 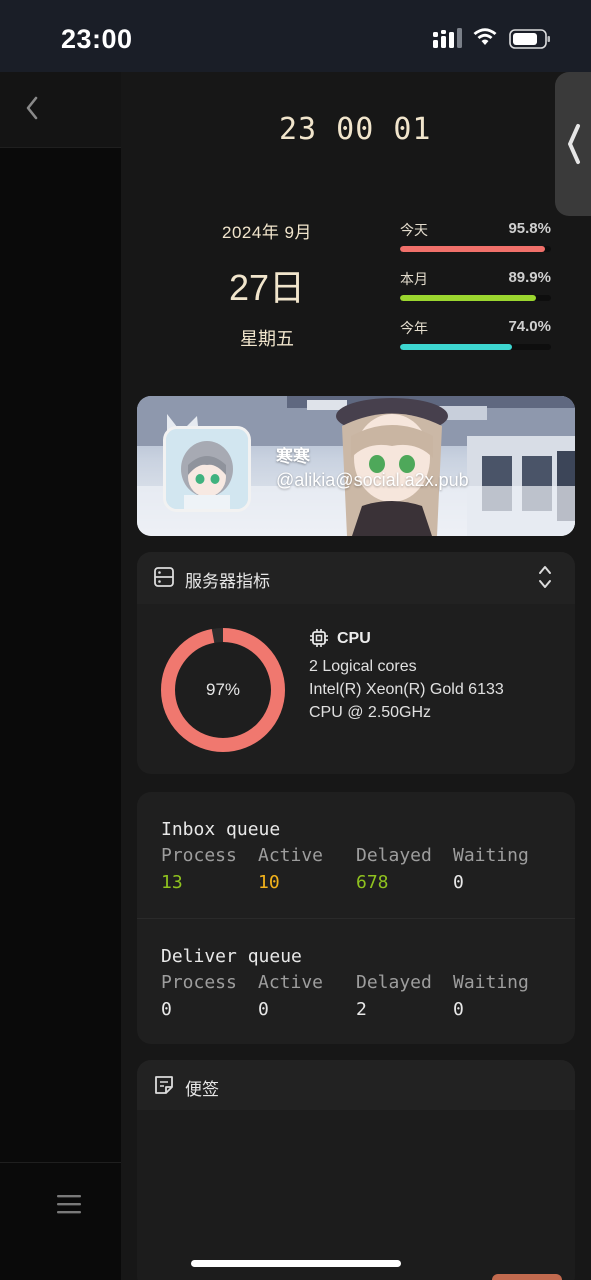 I want to click on queue-column: Process 0, so click(x=211, y=996).